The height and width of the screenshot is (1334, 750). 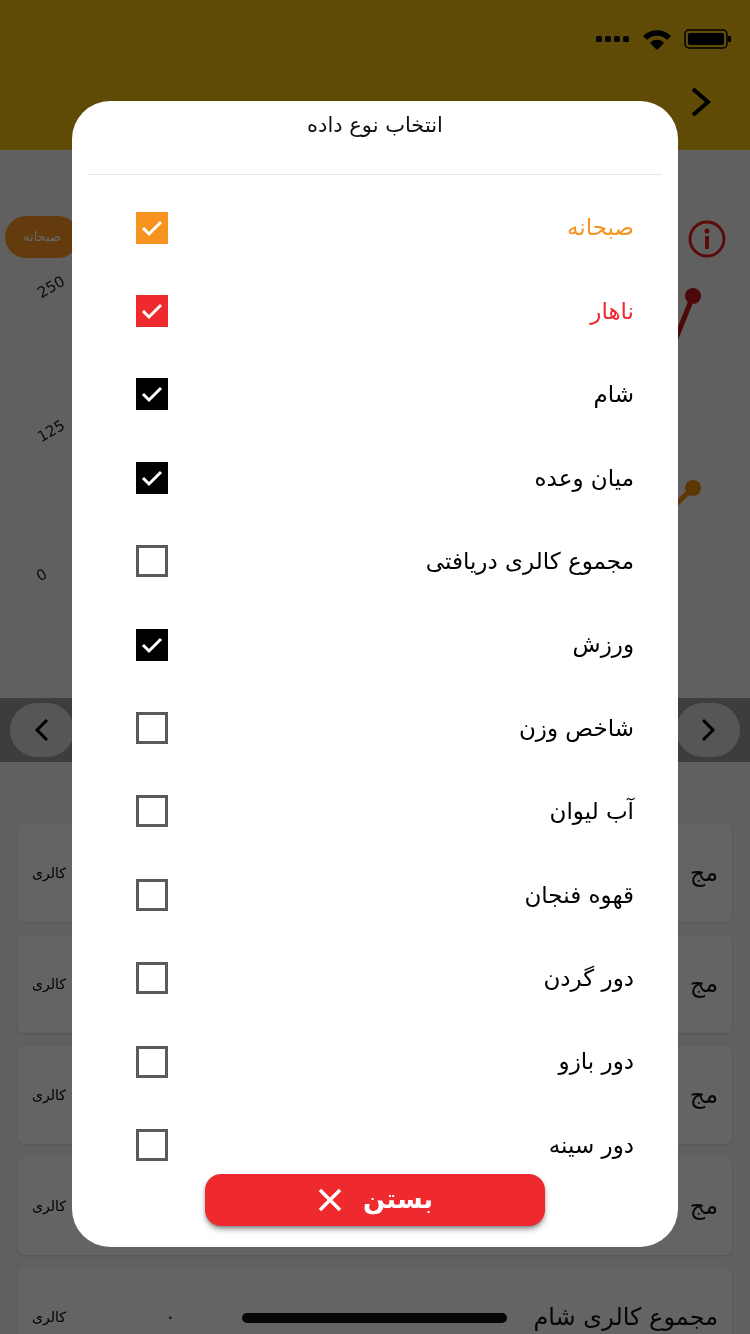 What do you see at coordinates (591, 1145) in the screenshot?
I see `option-label: دور سینه` at bounding box center [591, 1145].